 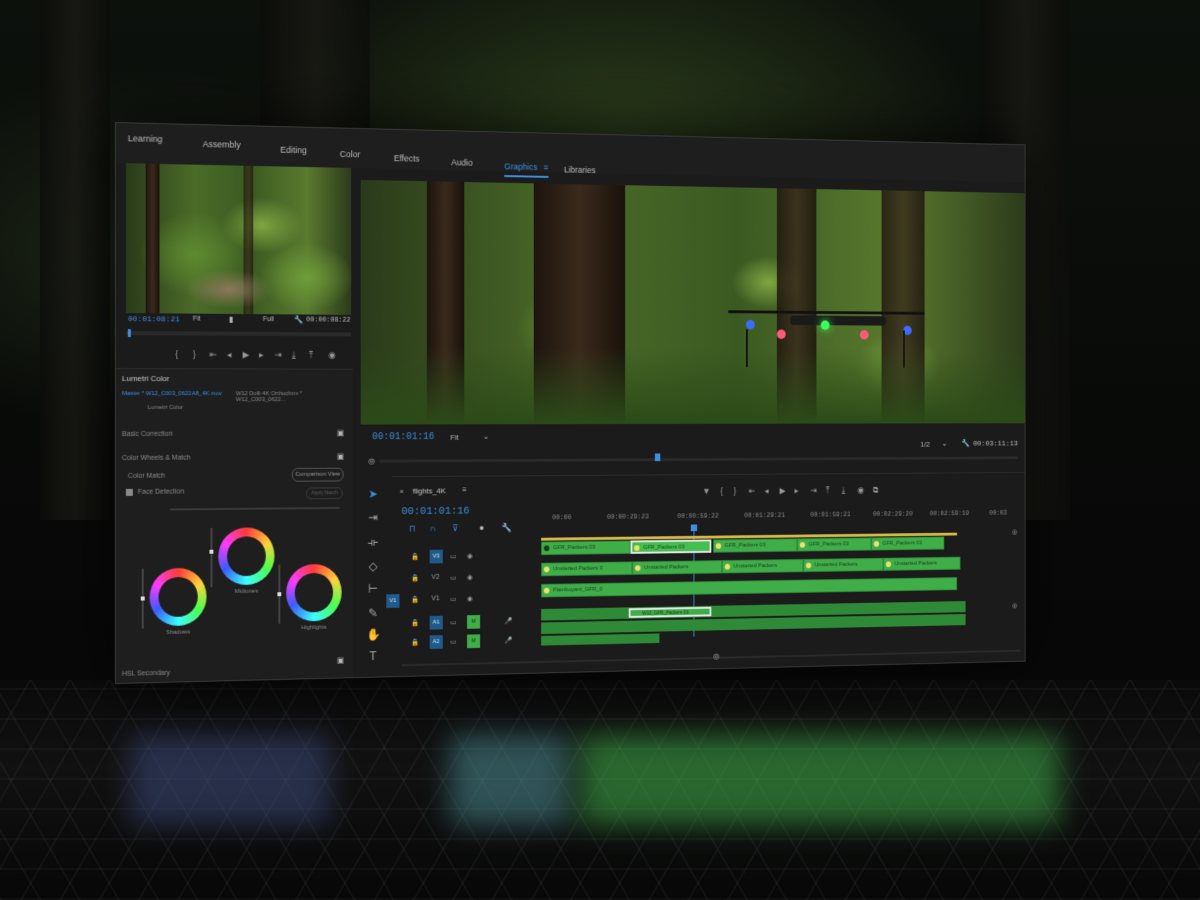 What do you see at coordinates (600, 639) in the screenshot?
I see `audio-clip` at bounding box center [600, 639].